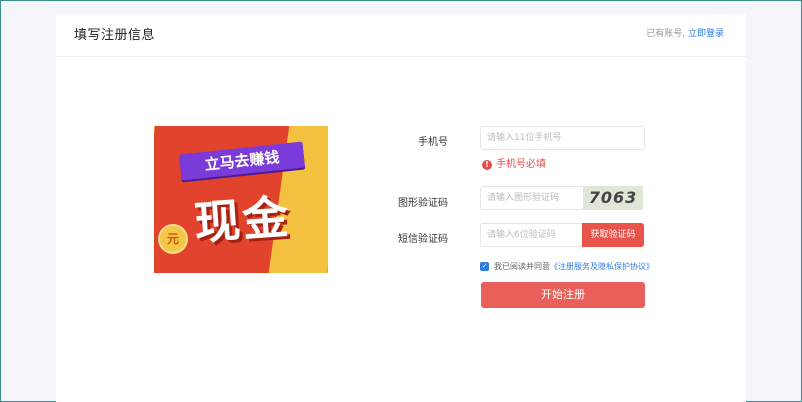 The height and width of the screenshot is (402, 802). Describe the element at coordinates (563, 295) in the screenshot. I see `register-button: 开始注册` at that location.